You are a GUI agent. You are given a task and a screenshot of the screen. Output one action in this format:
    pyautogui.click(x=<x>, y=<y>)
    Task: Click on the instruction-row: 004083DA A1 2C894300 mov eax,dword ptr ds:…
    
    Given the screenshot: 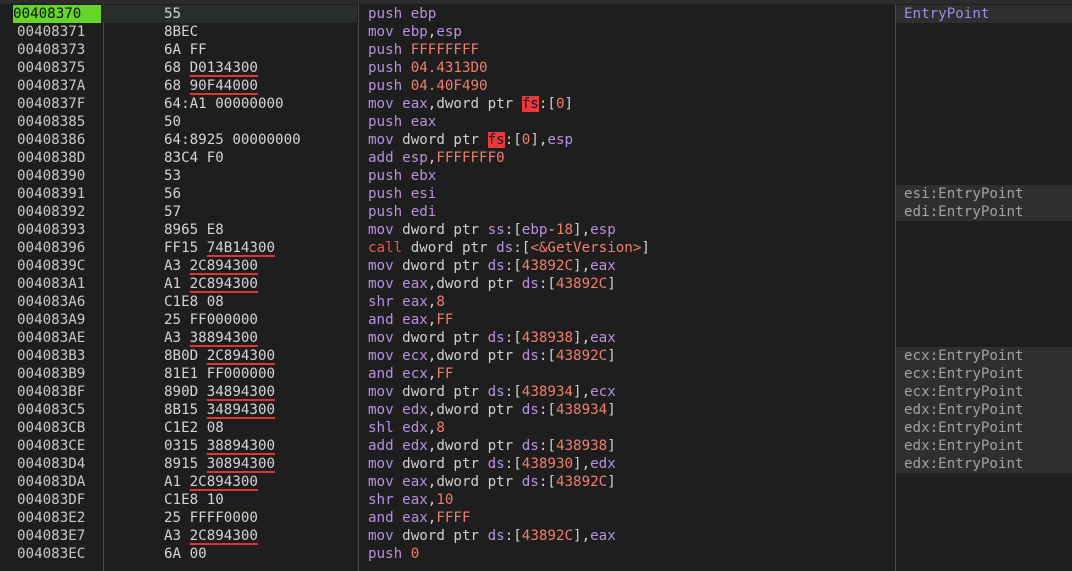 What is the action you would take?
    pyautogui.click(x=536, y=482)
    